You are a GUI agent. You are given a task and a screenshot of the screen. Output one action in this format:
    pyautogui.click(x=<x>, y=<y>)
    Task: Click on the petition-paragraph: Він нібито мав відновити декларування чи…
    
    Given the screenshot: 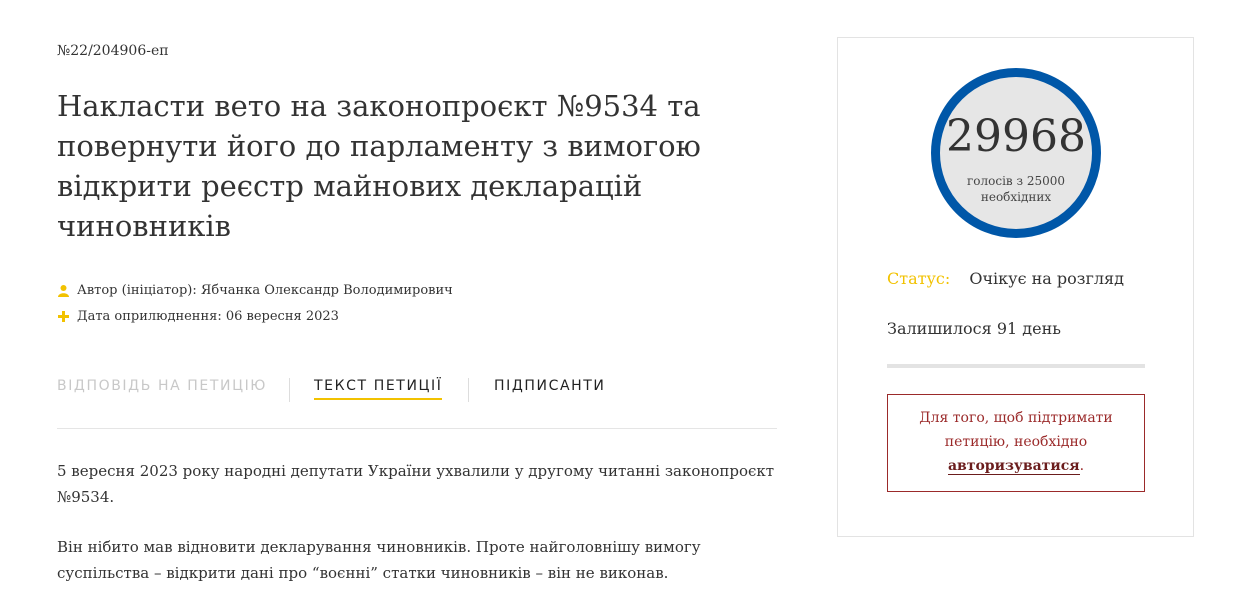 What is the action you would take?
    pyautogui.click(x=379, y=560)
    